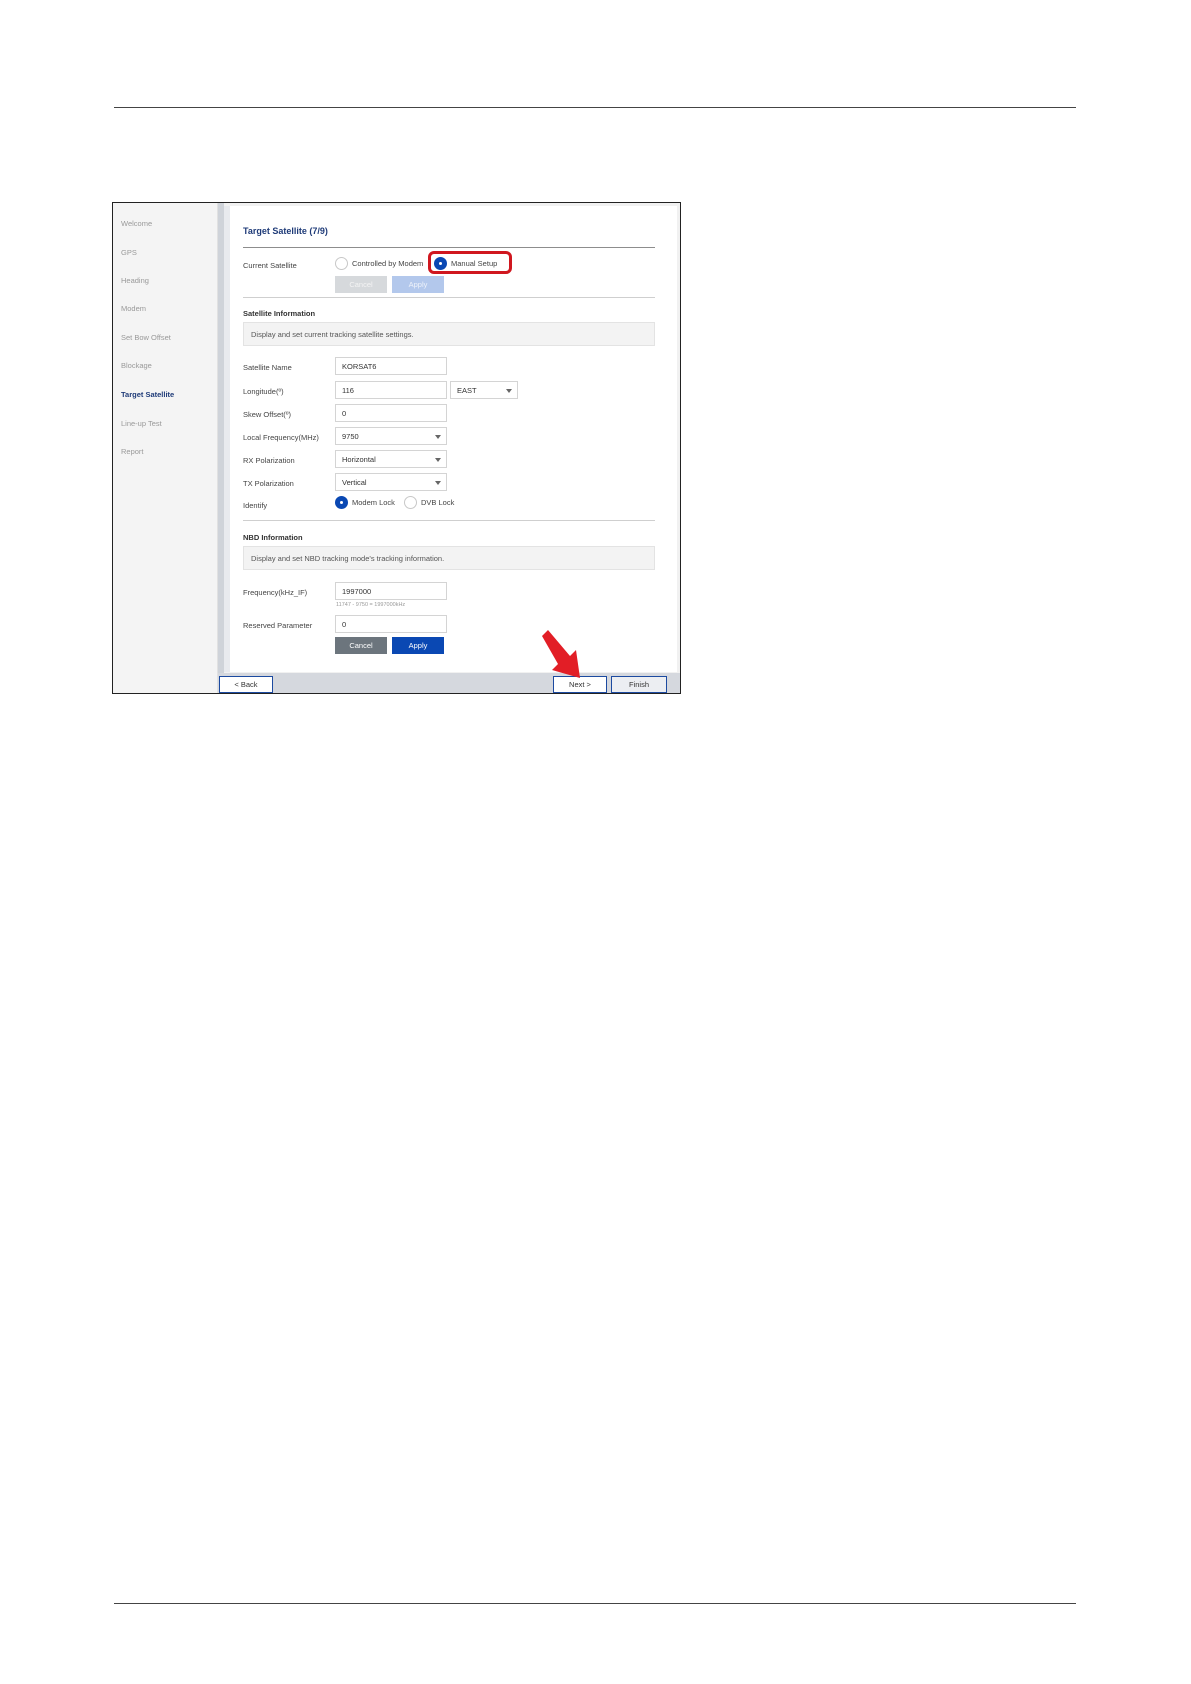 This screenshot has width=1191, height=1684. What do you see at coordinates (279, 313) in the screenshot?
I see `satellite-information-heading: Satellite Information` at bounding box center [279, 313].